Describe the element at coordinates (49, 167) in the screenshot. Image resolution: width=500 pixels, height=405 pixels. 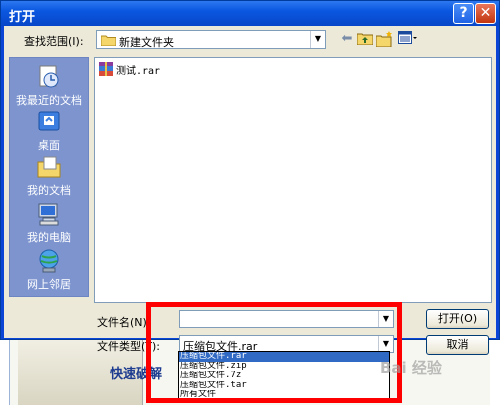
I see `my-documents-icon` at that location.